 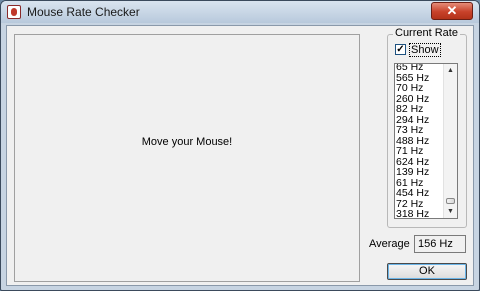 I want to click on list-item: 82 Hz, so click(x=420, y=109).